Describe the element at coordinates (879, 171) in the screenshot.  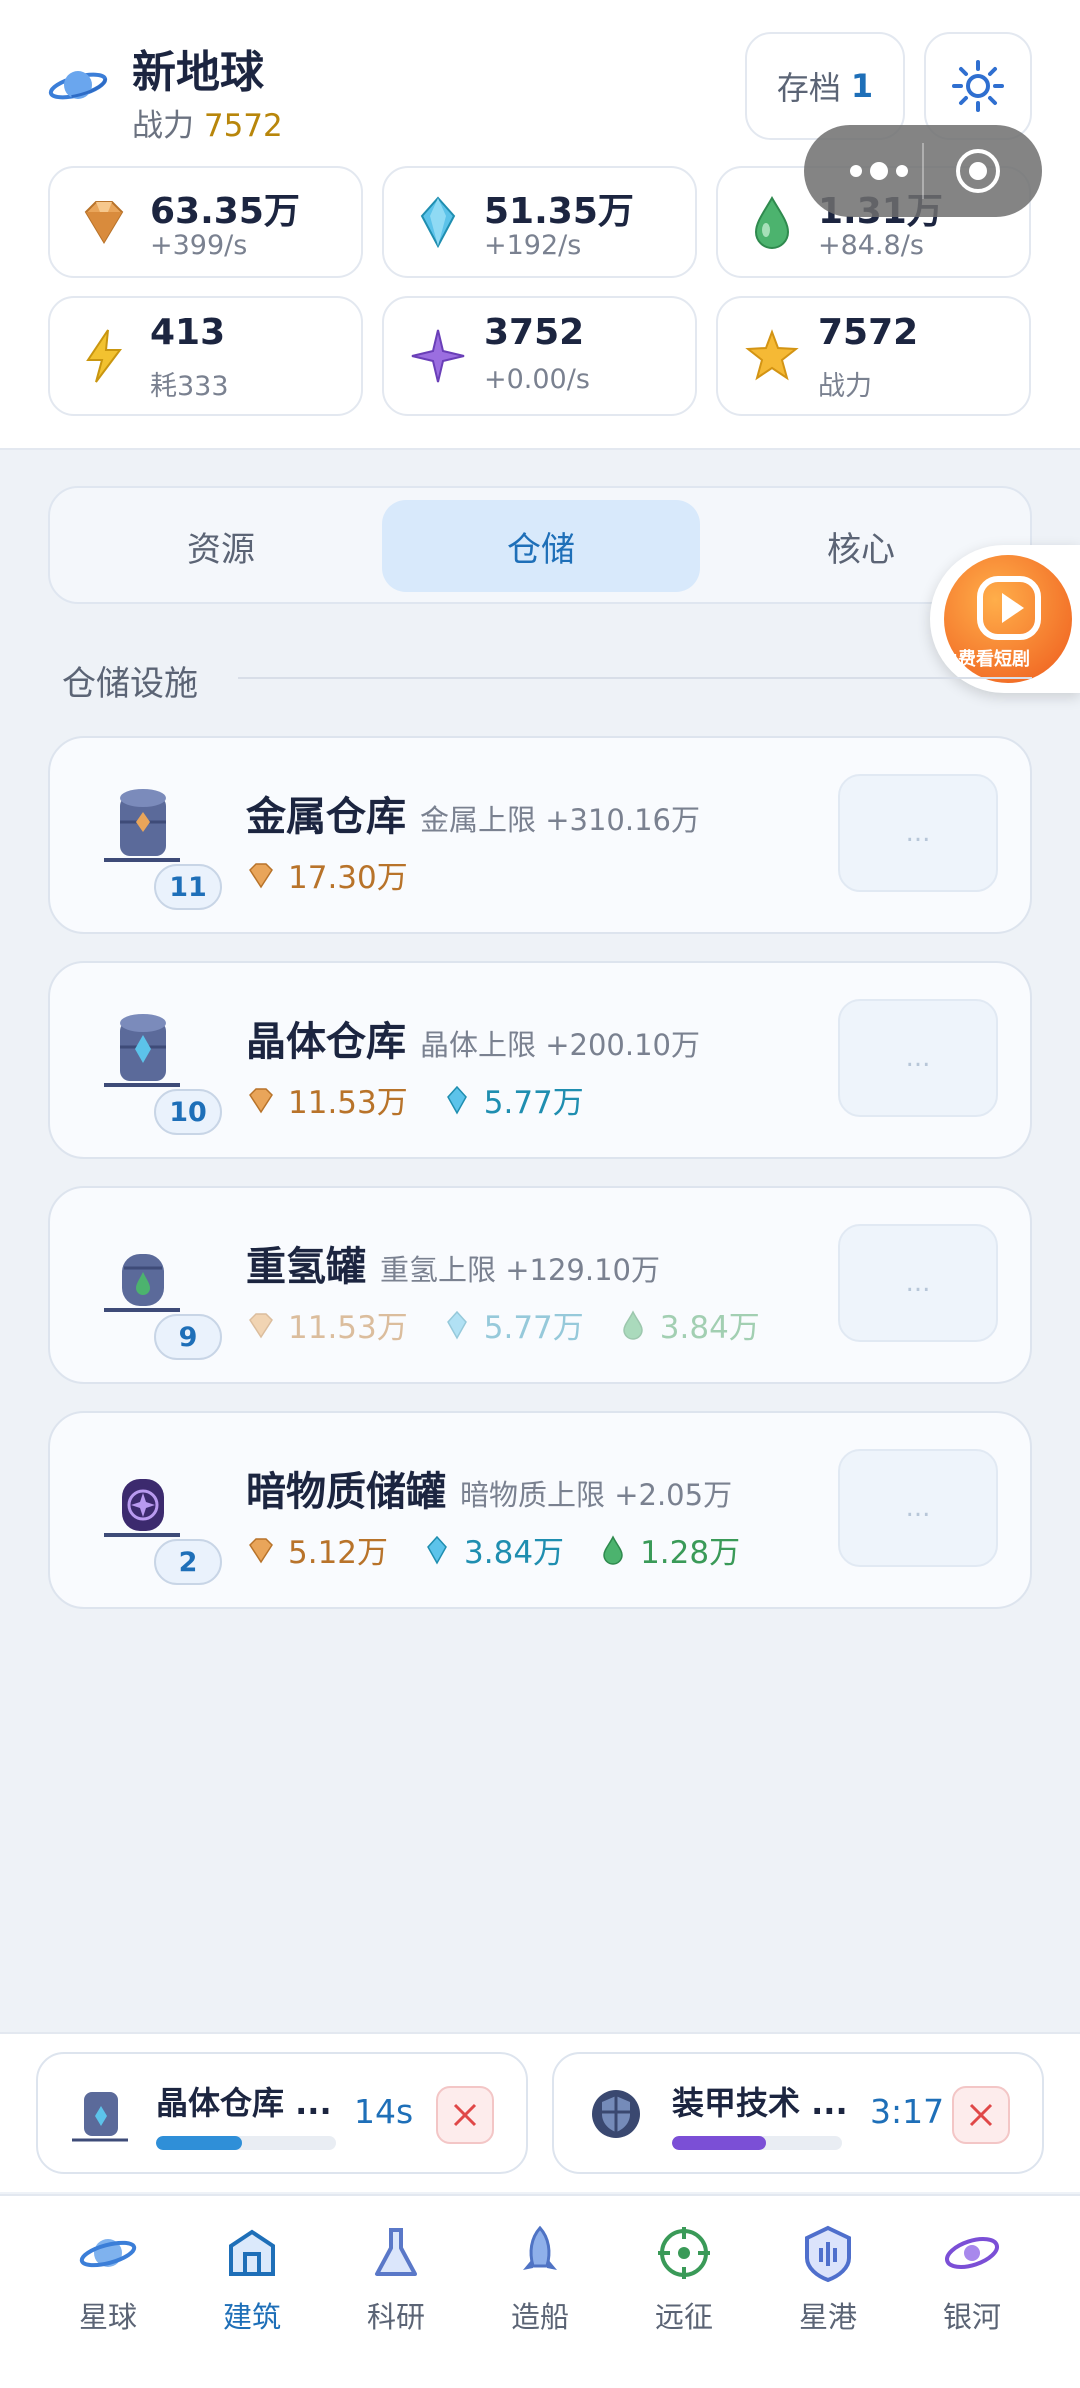
I see `more-dots-icon` at that location.